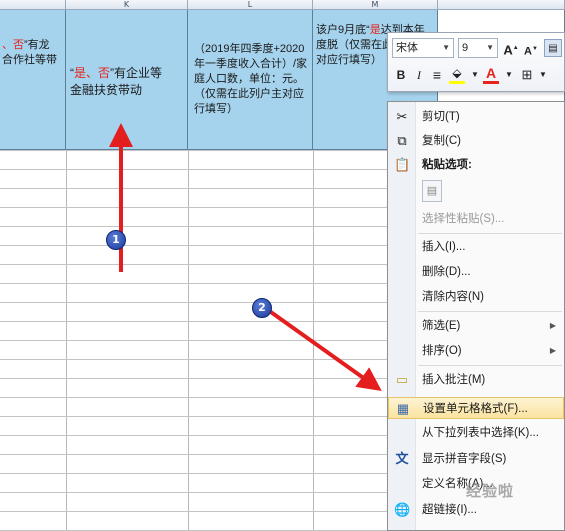 This screenshot has height=531, width=565. Describe the element at coordinates (476, 62) in the screenshot. I see `mini-toolbar: 宋体 ▼ 9 ▼ A▲ A▼ ▤ B I ≡ ⬙ ▼ A ▼ ⊞ ▼` at that location.